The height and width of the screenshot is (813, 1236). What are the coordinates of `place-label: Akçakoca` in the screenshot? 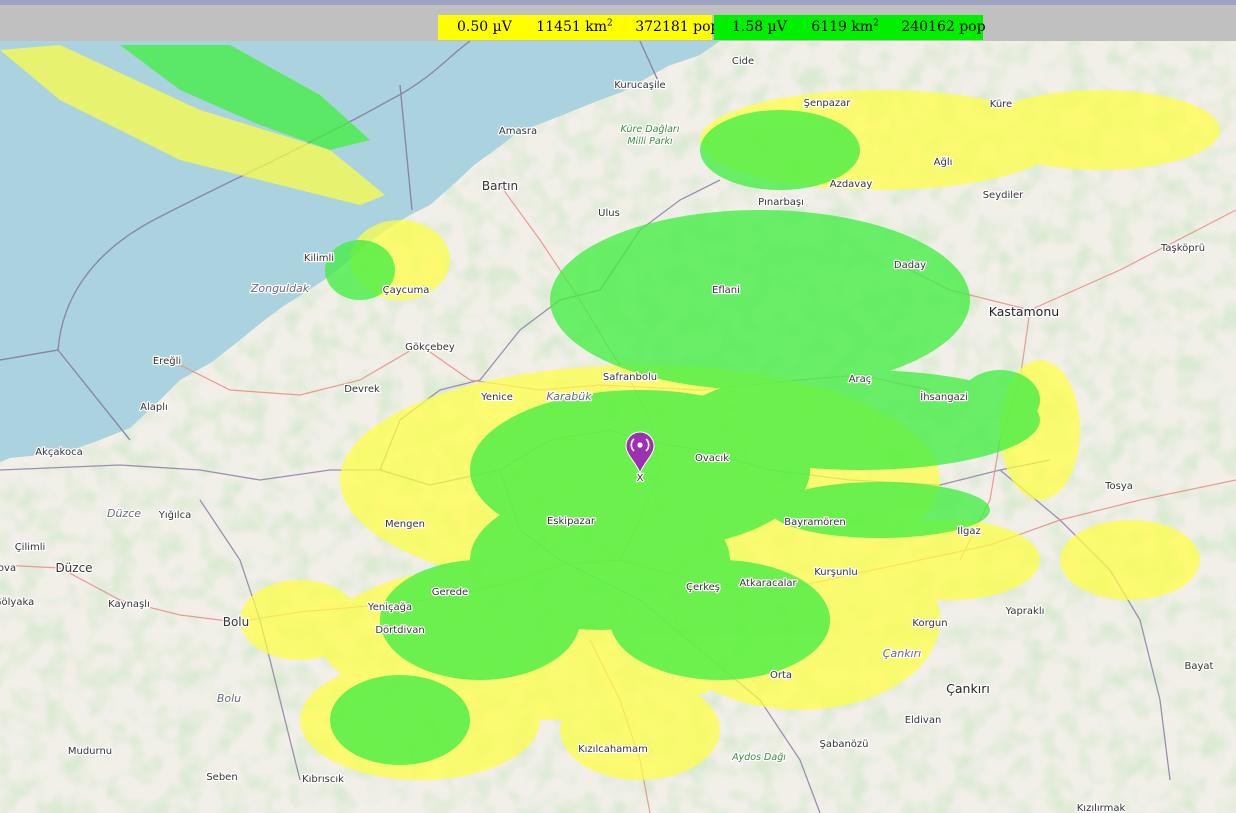 It's located at (58, 452).